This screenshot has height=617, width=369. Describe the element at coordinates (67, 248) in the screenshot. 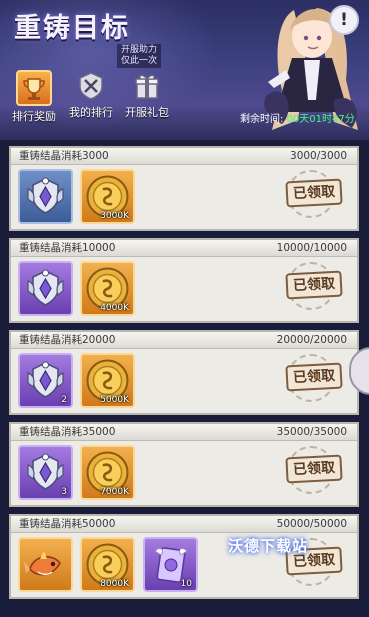

I see `task-title: 重铸结晶消耗10000` at that location.